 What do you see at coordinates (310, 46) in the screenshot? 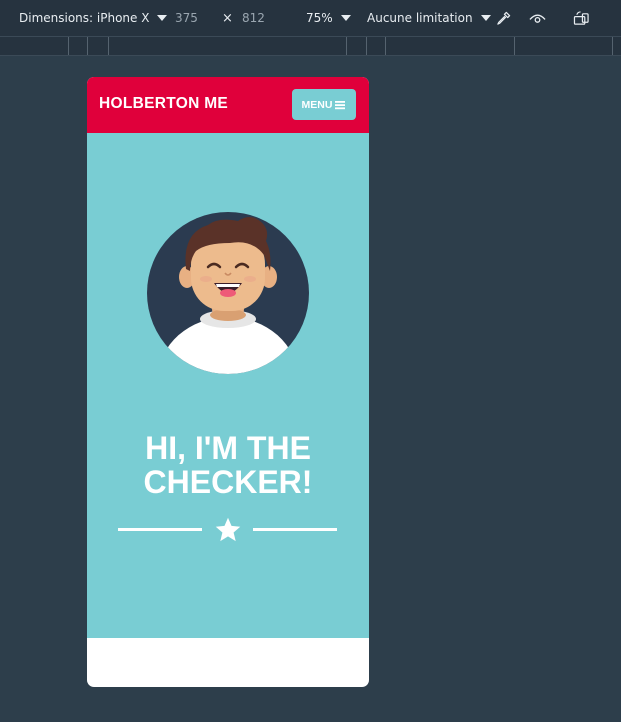
I see `media-query-ruler` at bounding box center [310, 46].